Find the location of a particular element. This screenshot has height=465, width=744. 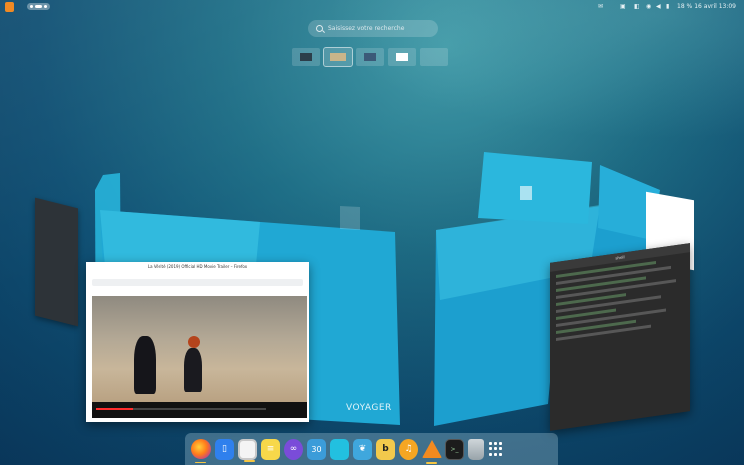

privacy-mask-icon: ∞ is located at coordinates (293, 449).